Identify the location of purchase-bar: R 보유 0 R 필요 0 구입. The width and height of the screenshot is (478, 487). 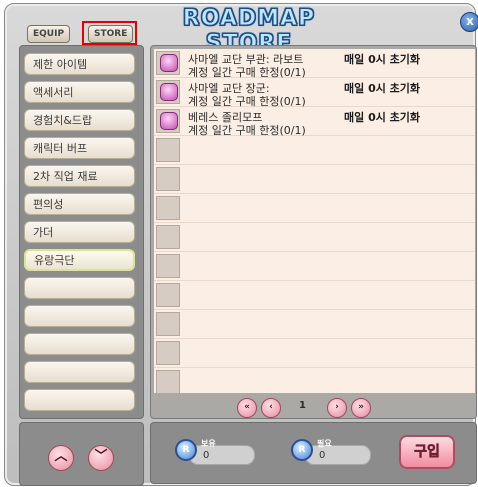
(313, 453).